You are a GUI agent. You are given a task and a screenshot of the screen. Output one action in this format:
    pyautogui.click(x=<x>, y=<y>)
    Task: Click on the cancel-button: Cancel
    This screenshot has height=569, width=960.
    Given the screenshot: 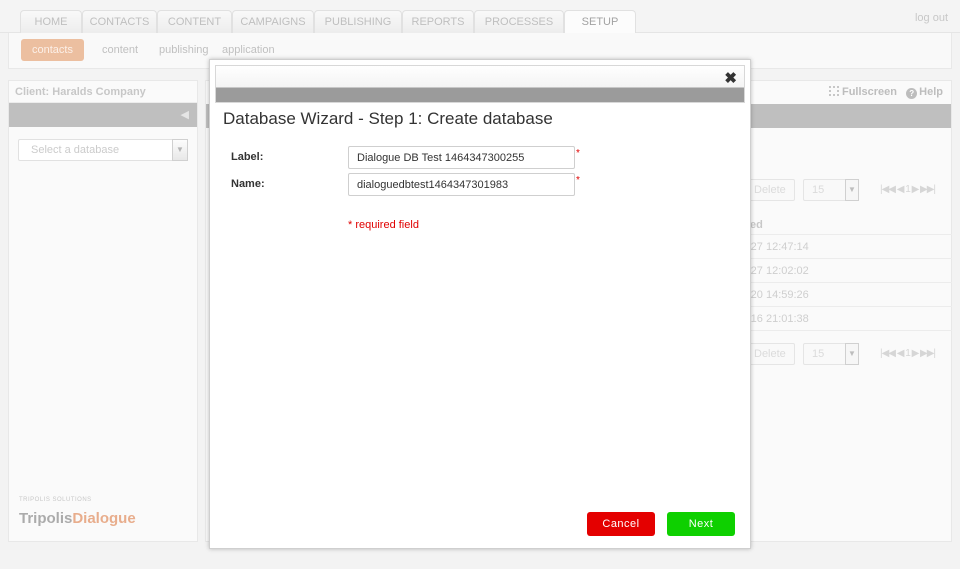 What is the action you would take?
    pyautogui.click(x=621, y=524)
    